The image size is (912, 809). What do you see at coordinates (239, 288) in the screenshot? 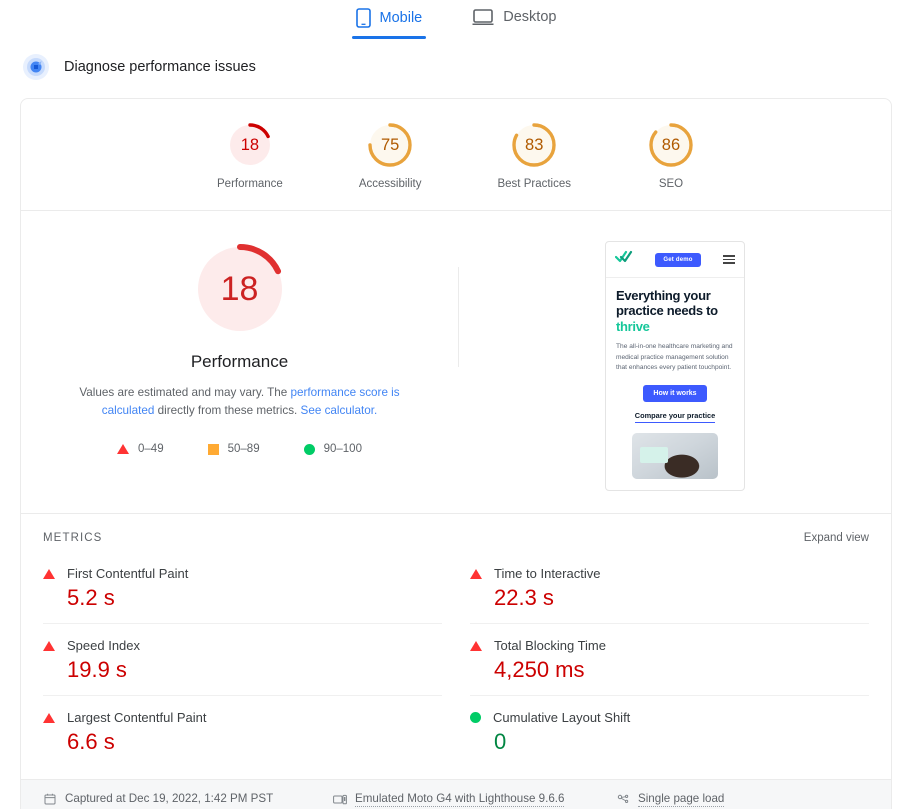
I see `hero-gauge-score: 18` at bounding box center [239, 288].